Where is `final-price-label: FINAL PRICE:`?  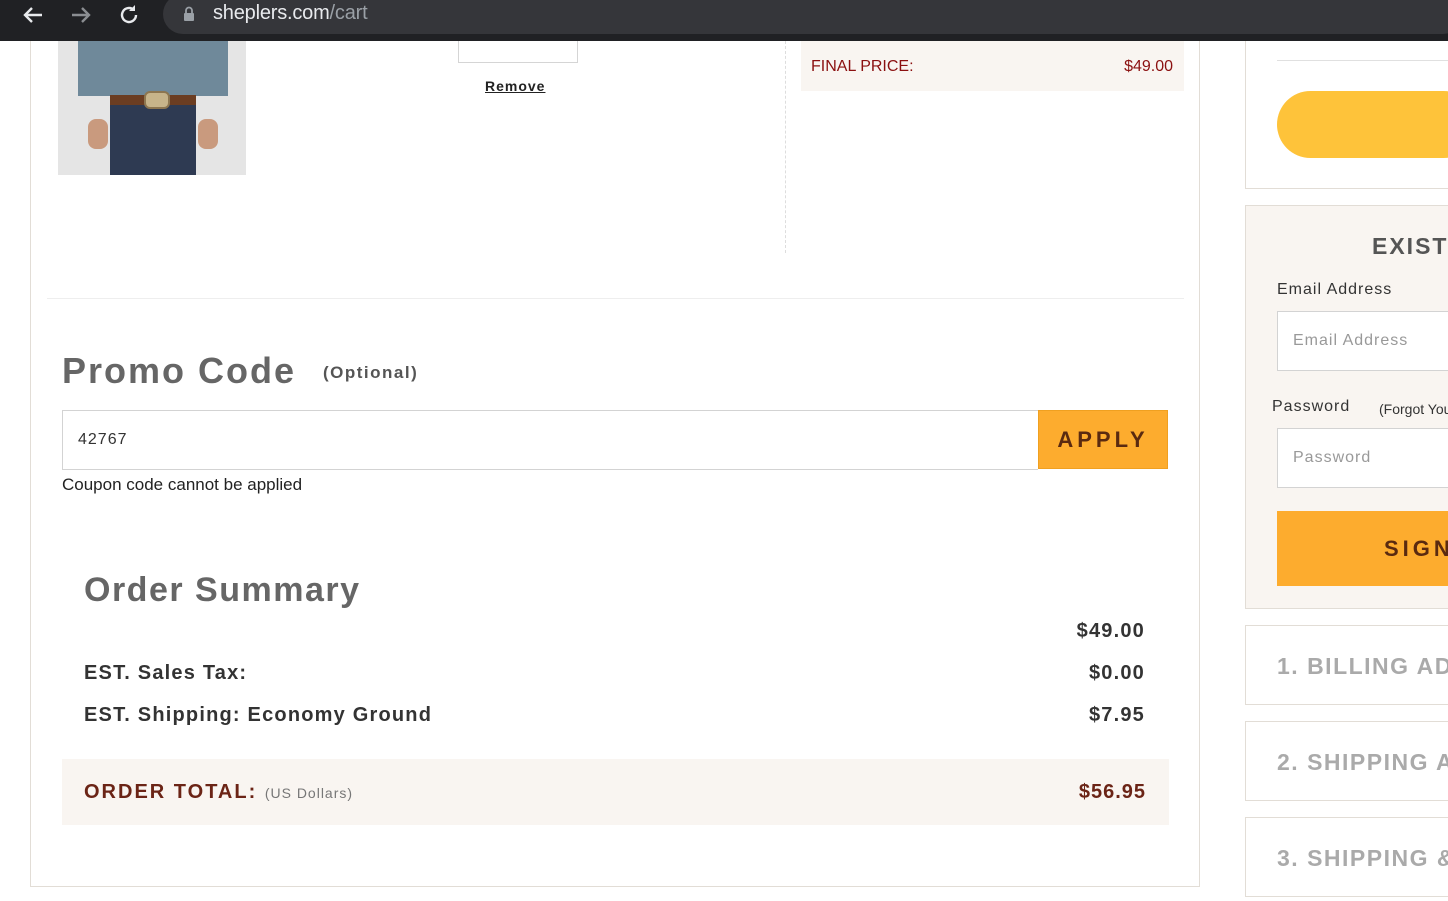
final-price-label: FINAL PRICE: is located at coordinates (862, 66).